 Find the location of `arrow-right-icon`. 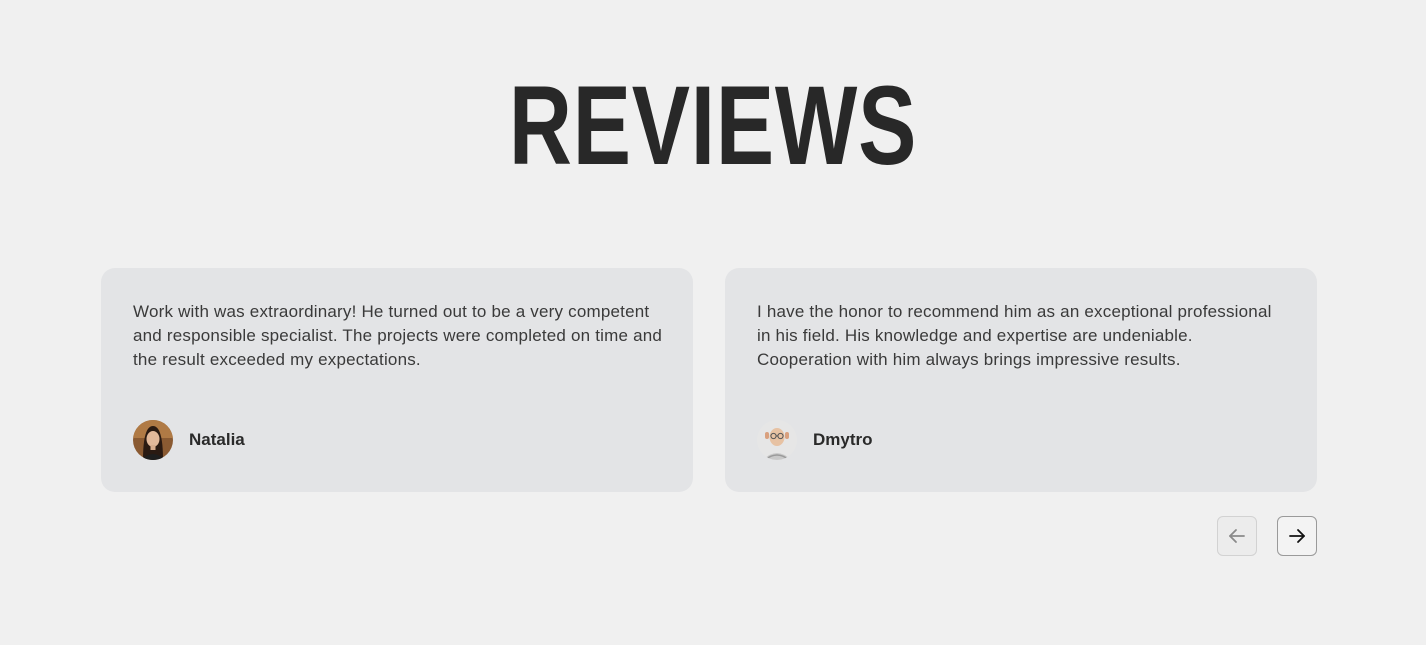

arrow-right-icon is located at coordinates (1297, 536).